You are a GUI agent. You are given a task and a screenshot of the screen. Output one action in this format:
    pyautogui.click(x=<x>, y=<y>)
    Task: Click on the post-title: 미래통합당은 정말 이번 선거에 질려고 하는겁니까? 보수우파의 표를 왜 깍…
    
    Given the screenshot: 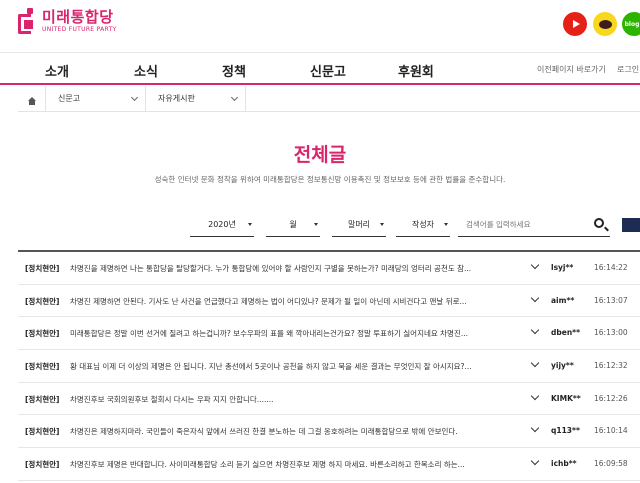 What is the action you would take?
    pyautogui.click(x=285, y=333)
    